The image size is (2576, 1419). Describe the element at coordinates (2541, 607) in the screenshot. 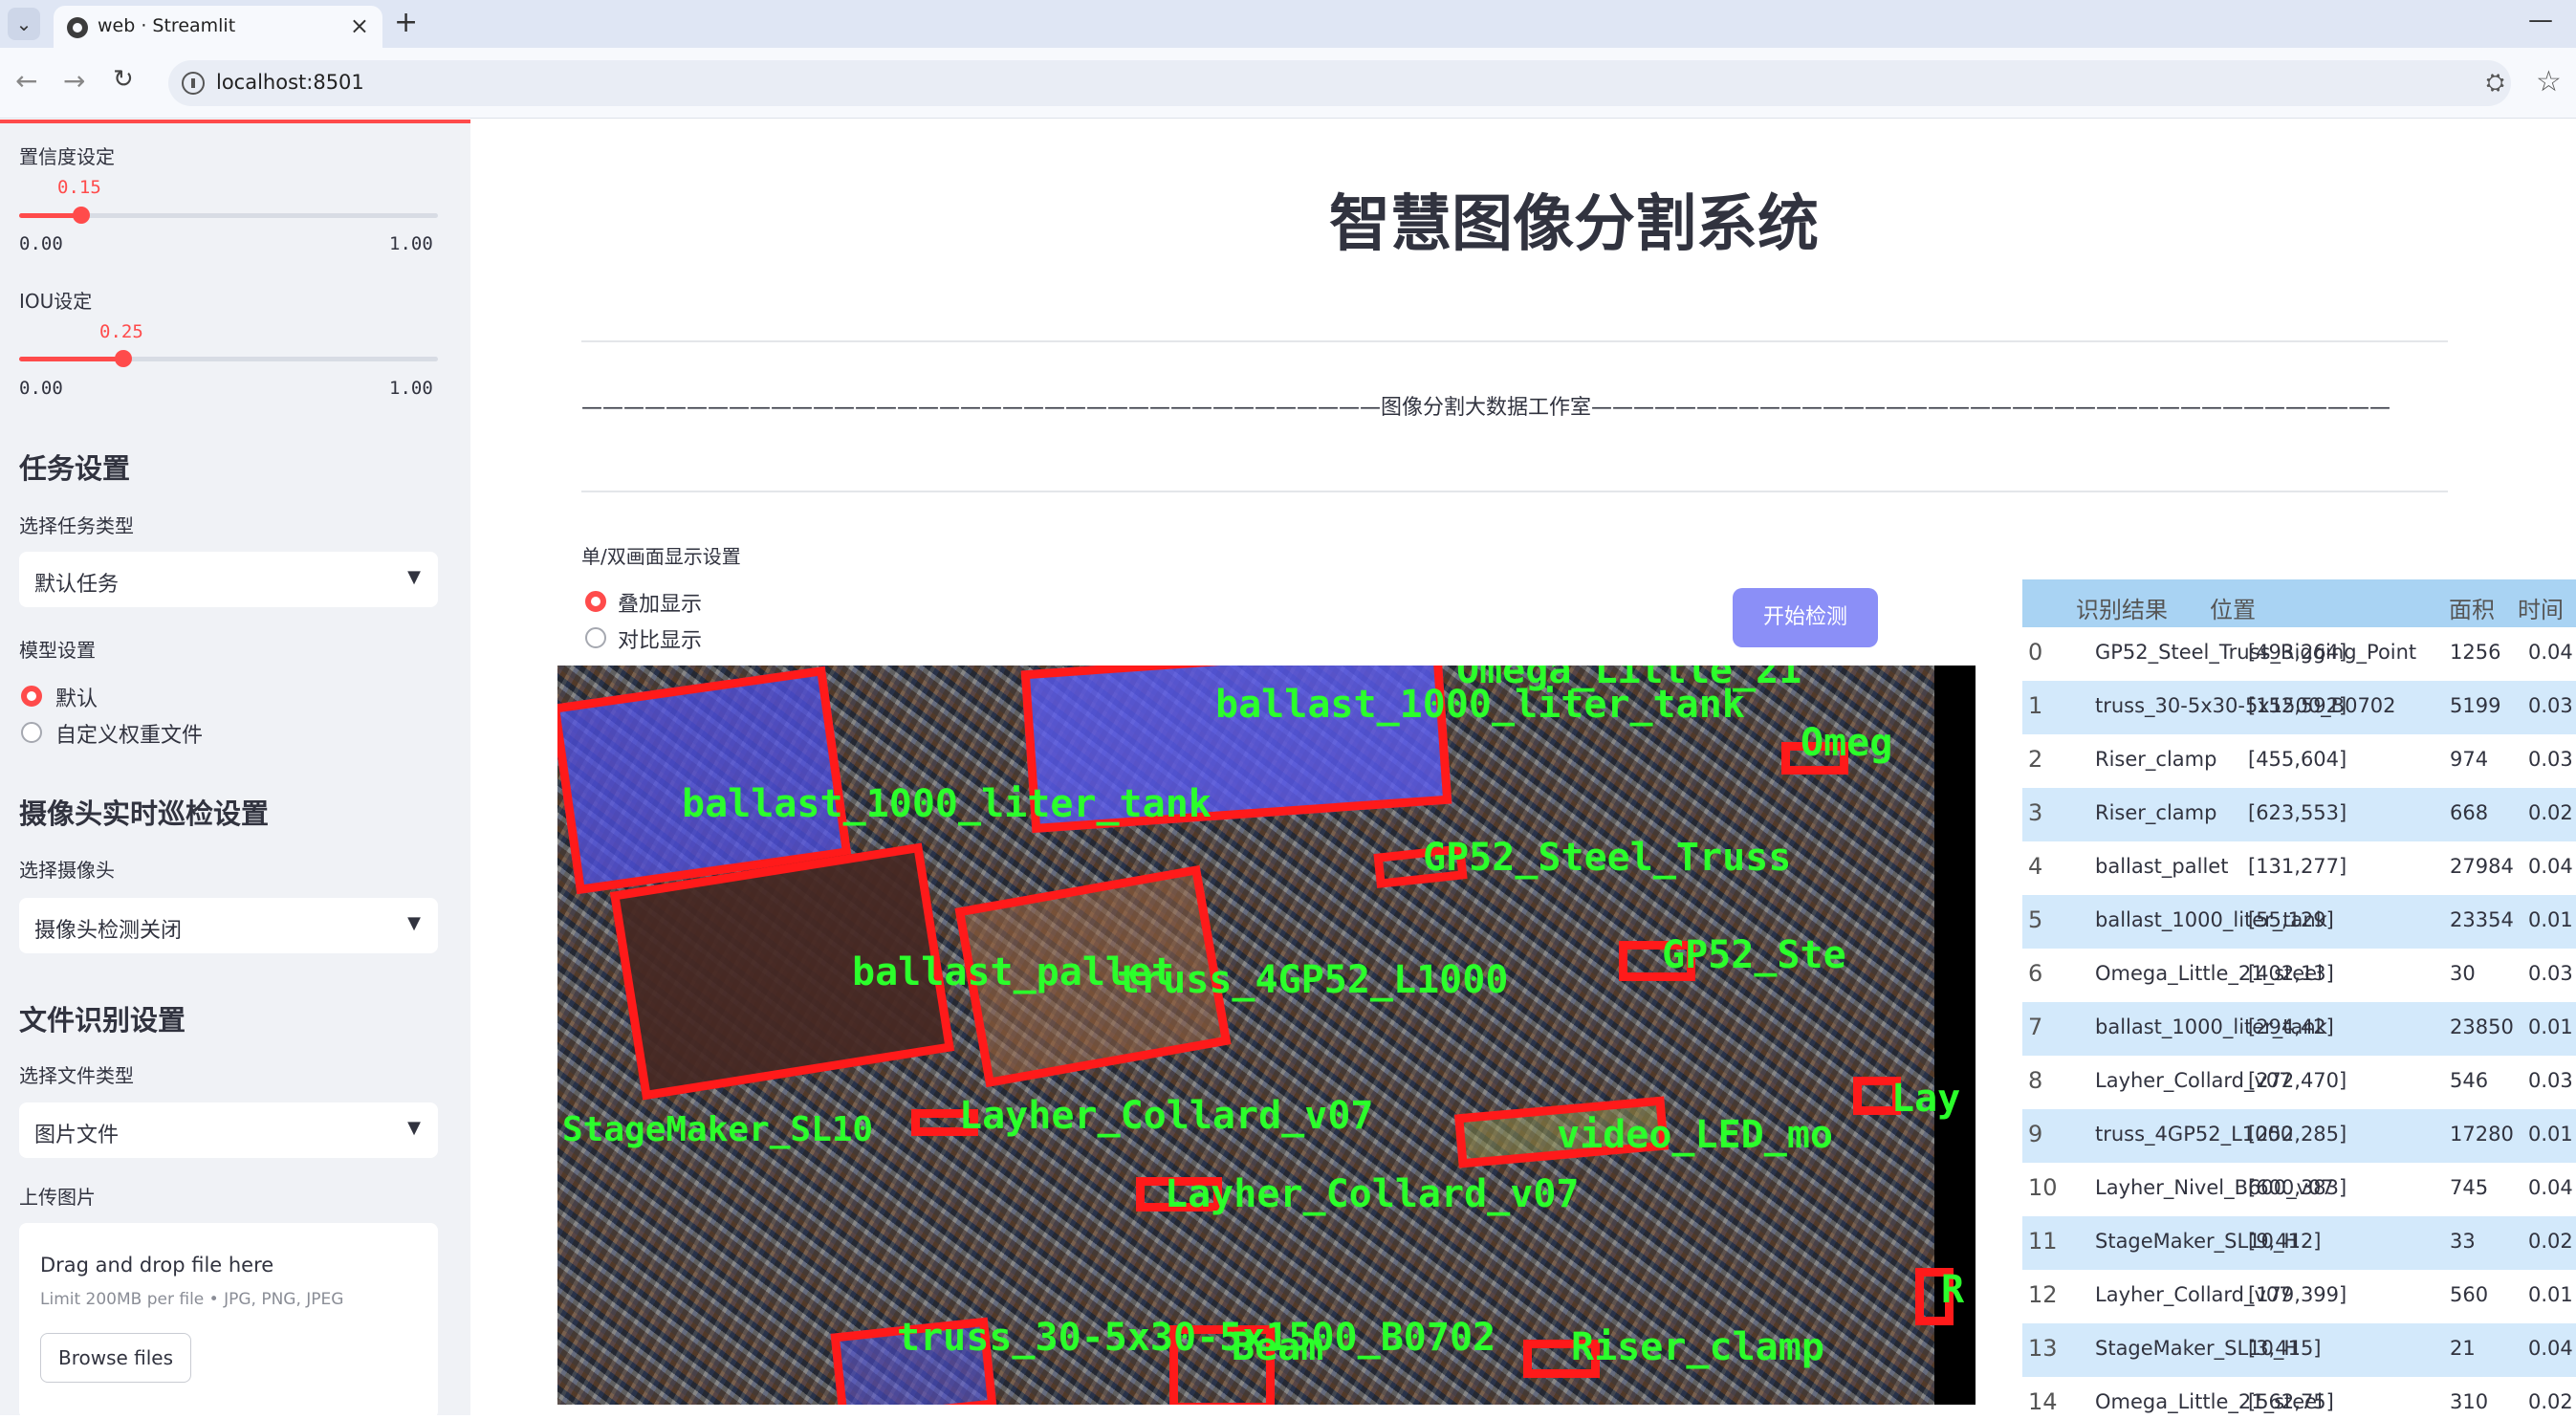

I see `column-header: 时间` at that location.